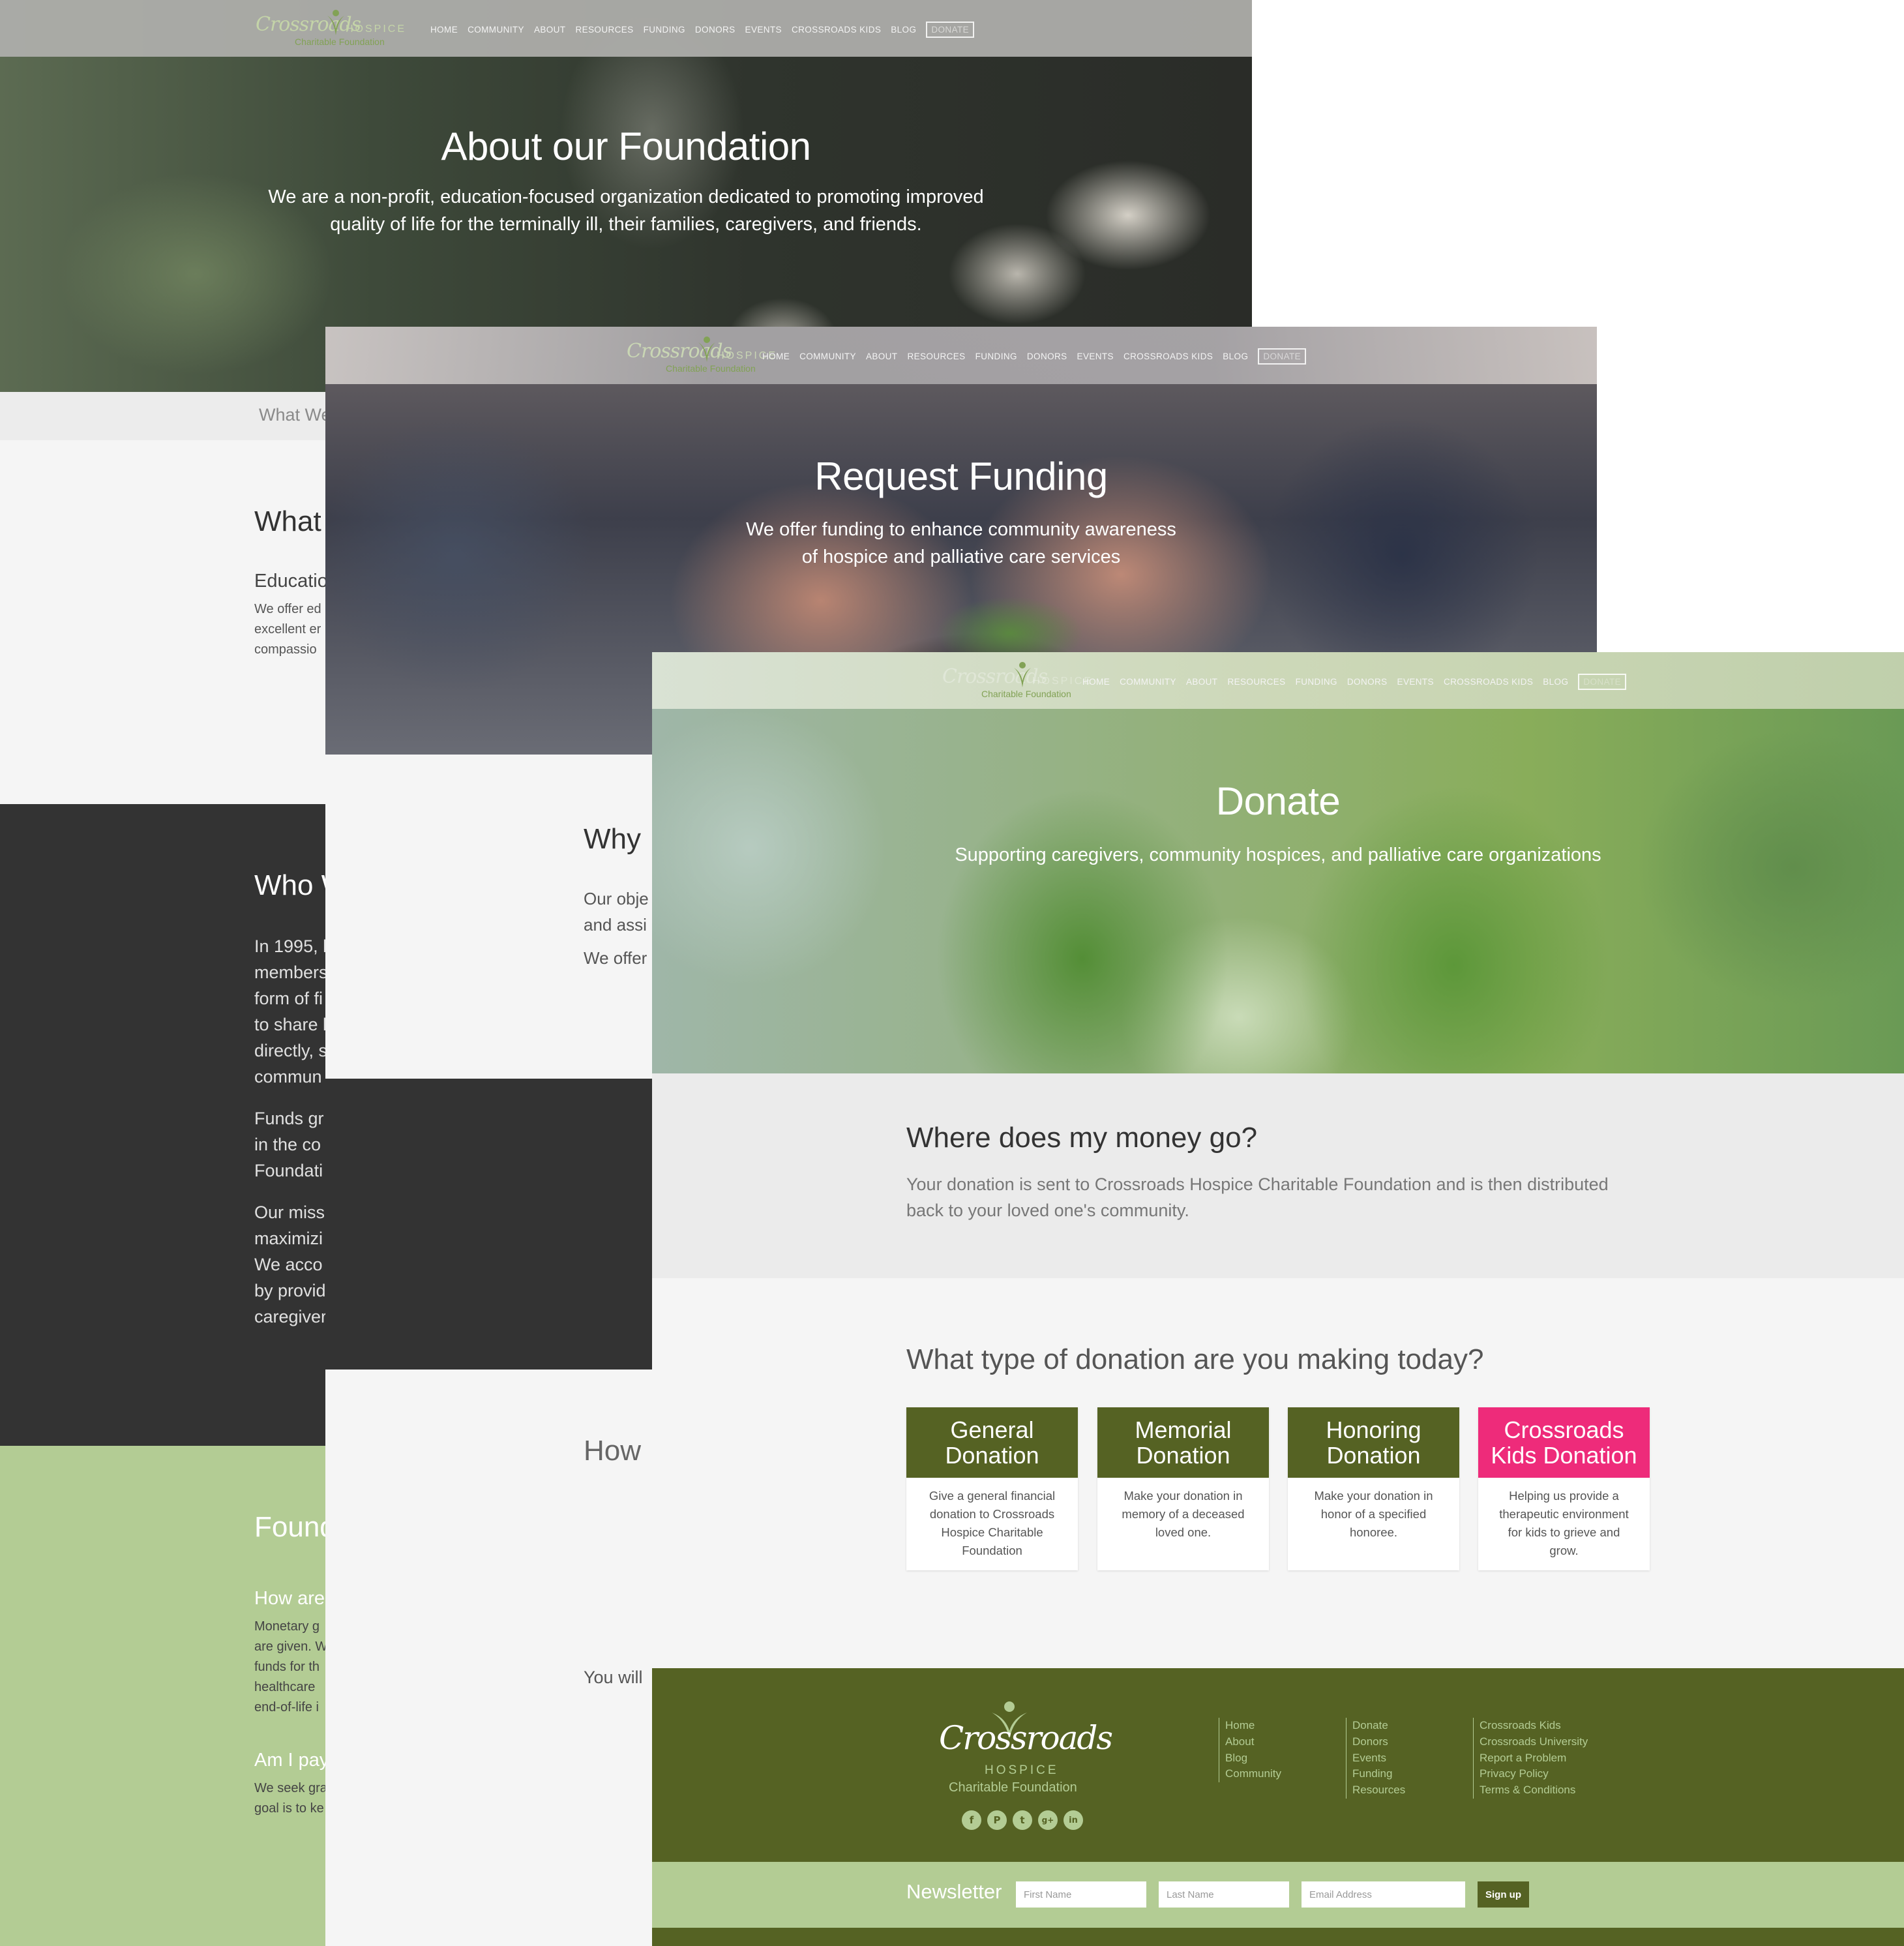  I want to click on faq-a2-line: We seek gra, so click(290, 1788).